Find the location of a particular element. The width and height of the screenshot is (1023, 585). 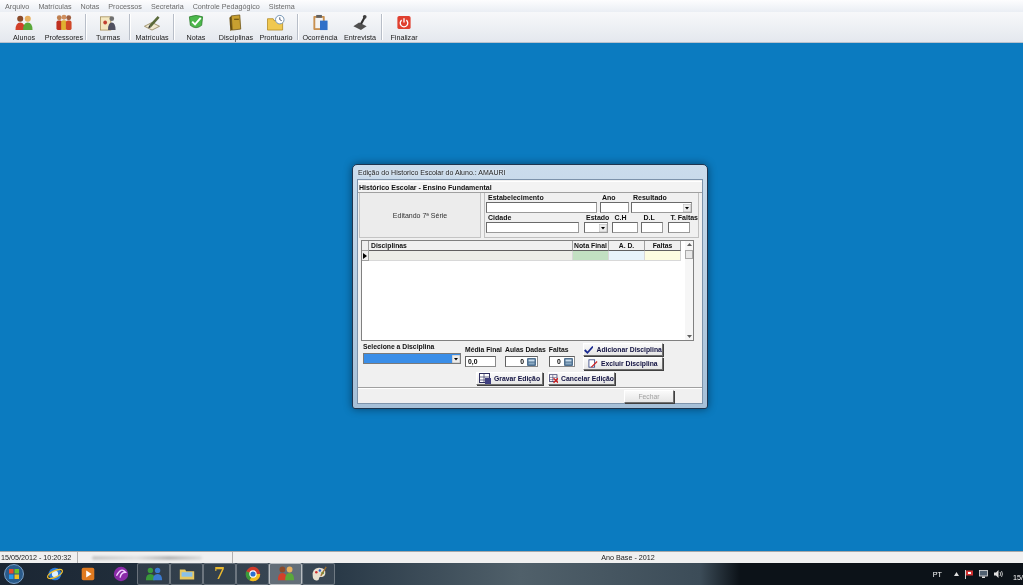

current-row-icon is located at coordinates (365, 255).